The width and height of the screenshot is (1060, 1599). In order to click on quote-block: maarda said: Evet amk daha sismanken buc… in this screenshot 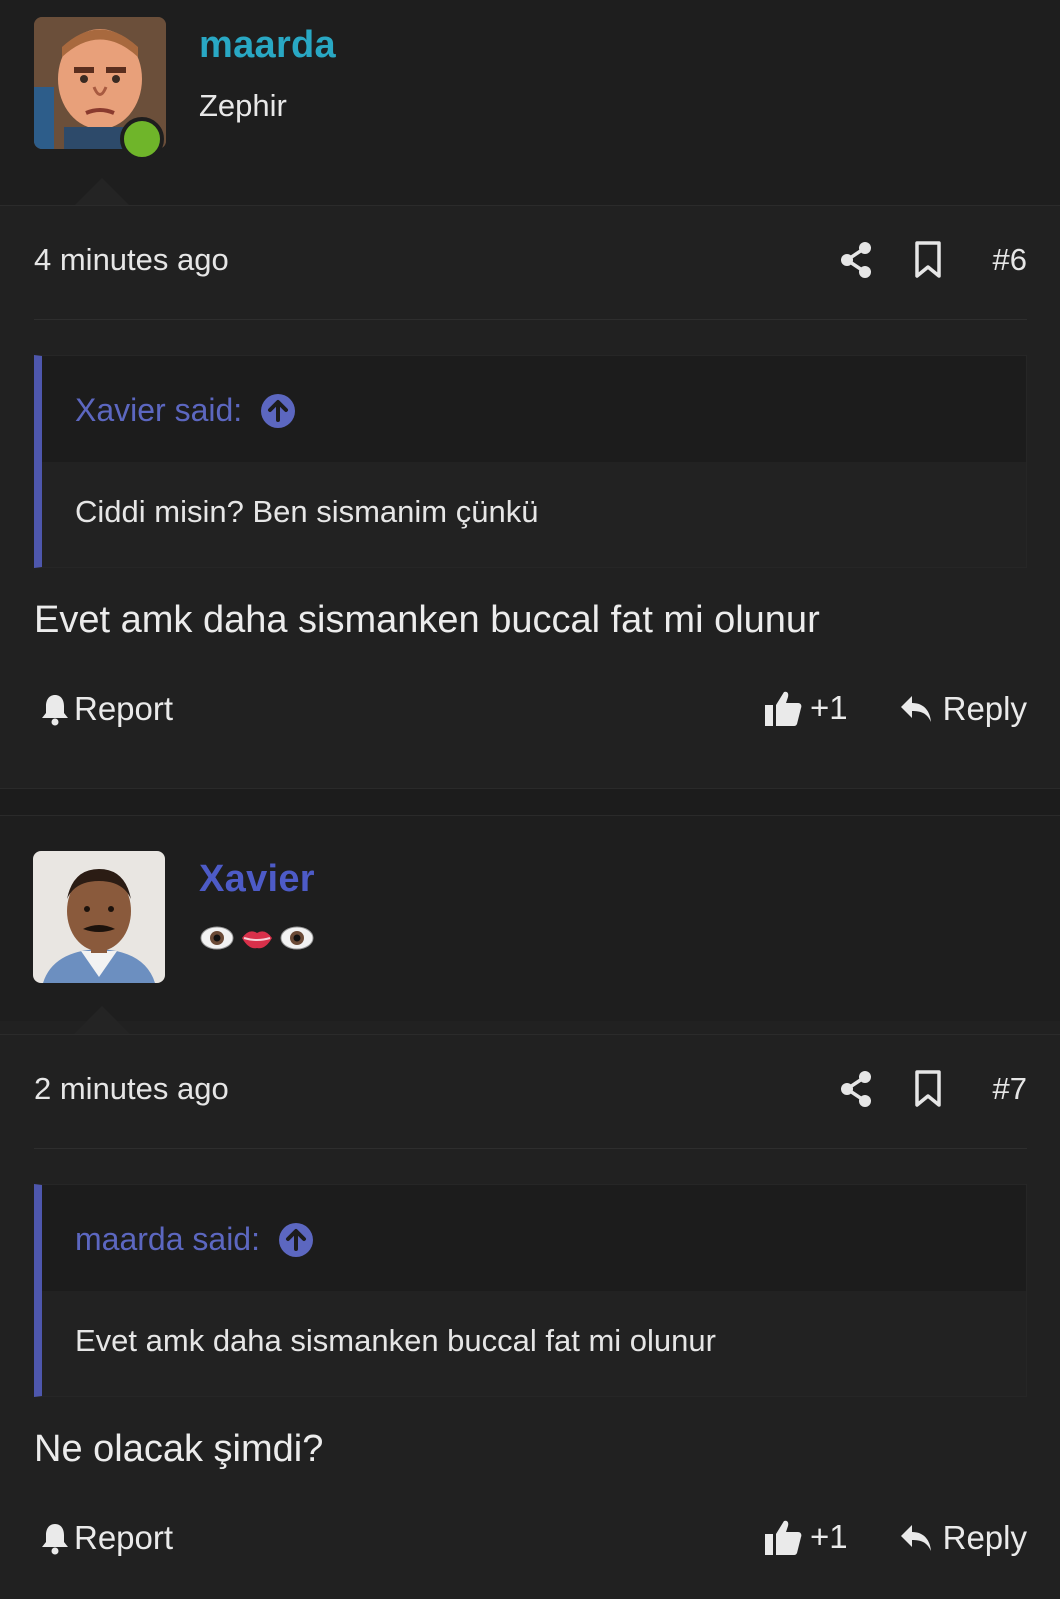, I will do `click(530, 1290)`.